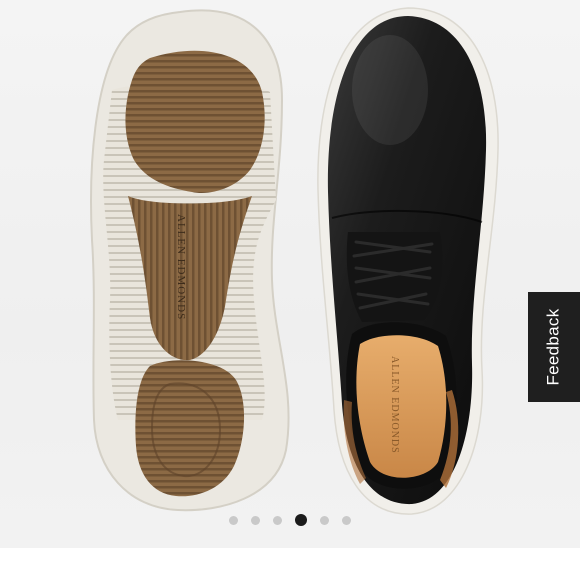  Describe the element at coordinates (290, 520) in the screenshot. I see `carousel-pagination` at that location.